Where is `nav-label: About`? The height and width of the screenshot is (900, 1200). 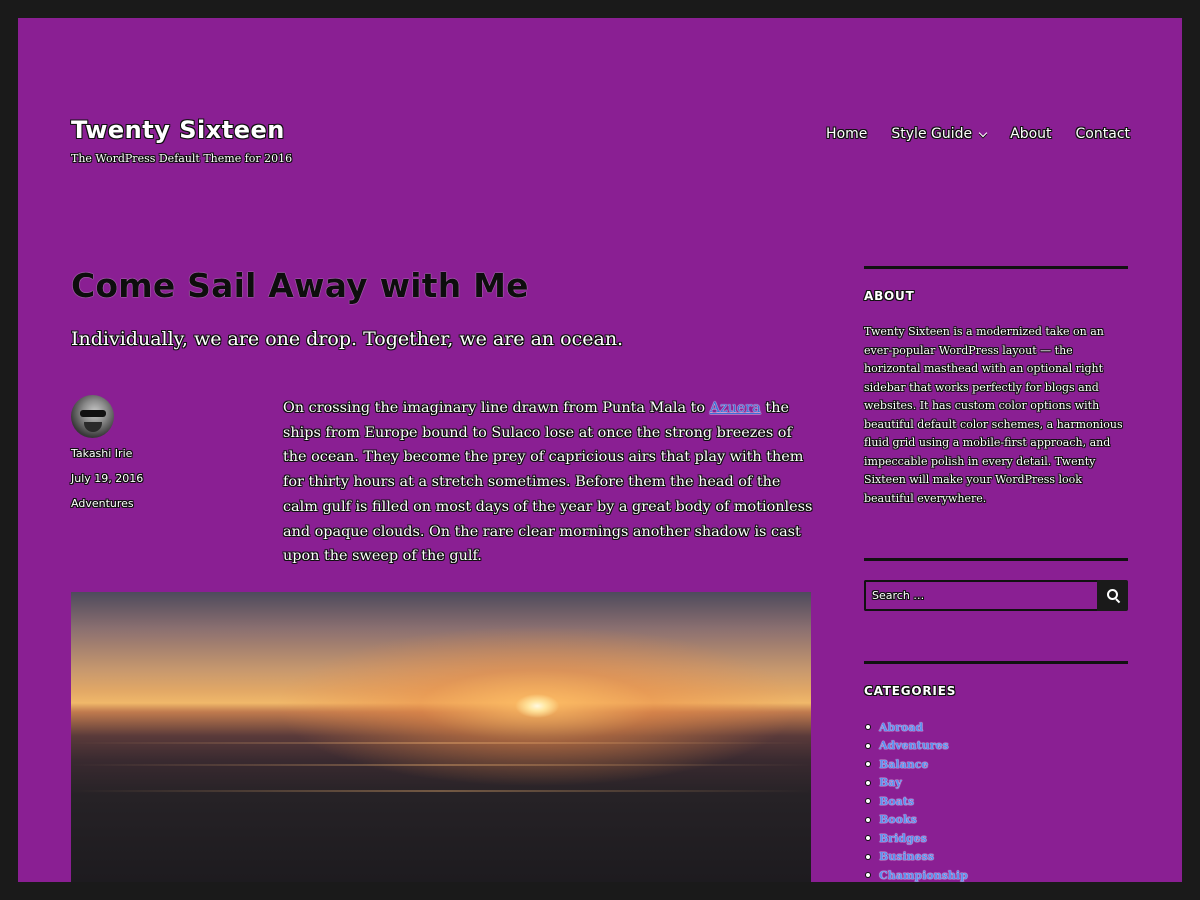 nav-label: About is located at coordinates (1031, 134).